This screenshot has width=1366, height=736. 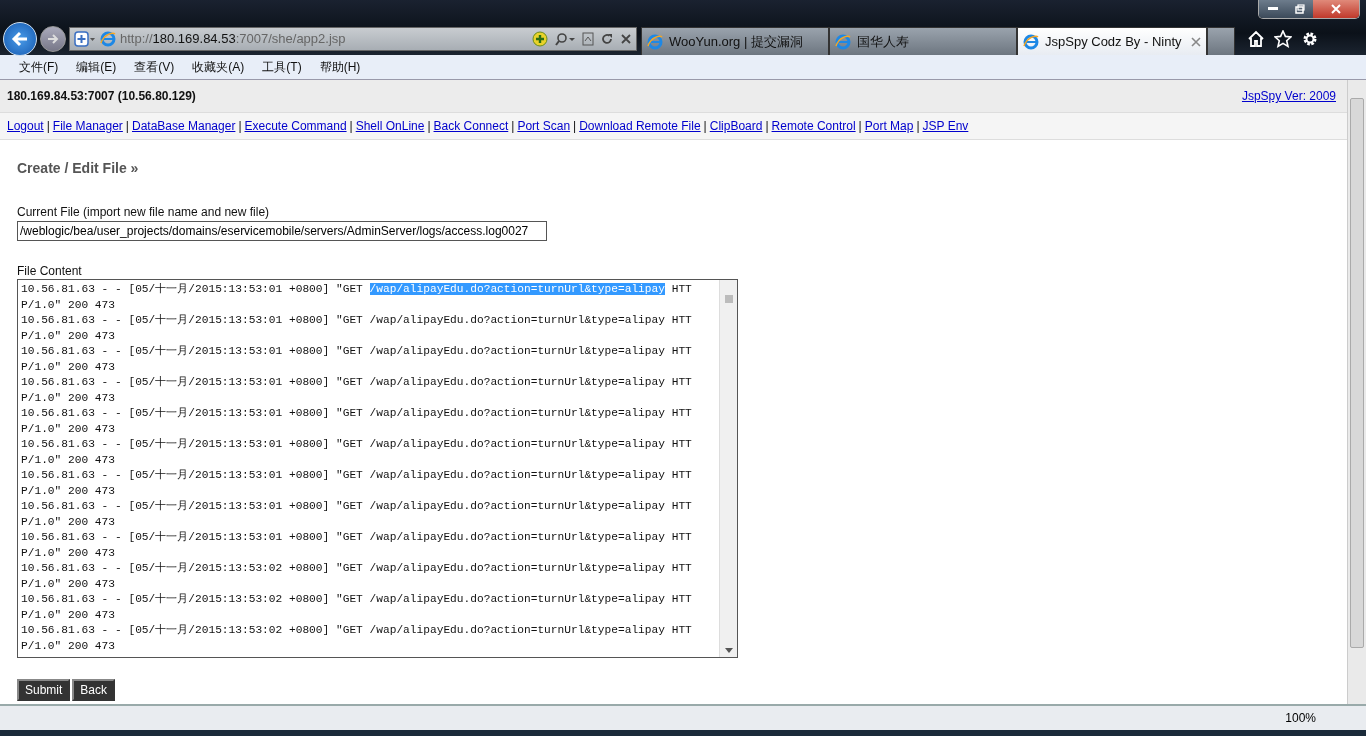 I want to click on browser-tab: 国华人寿, so click(x=923, y=41).